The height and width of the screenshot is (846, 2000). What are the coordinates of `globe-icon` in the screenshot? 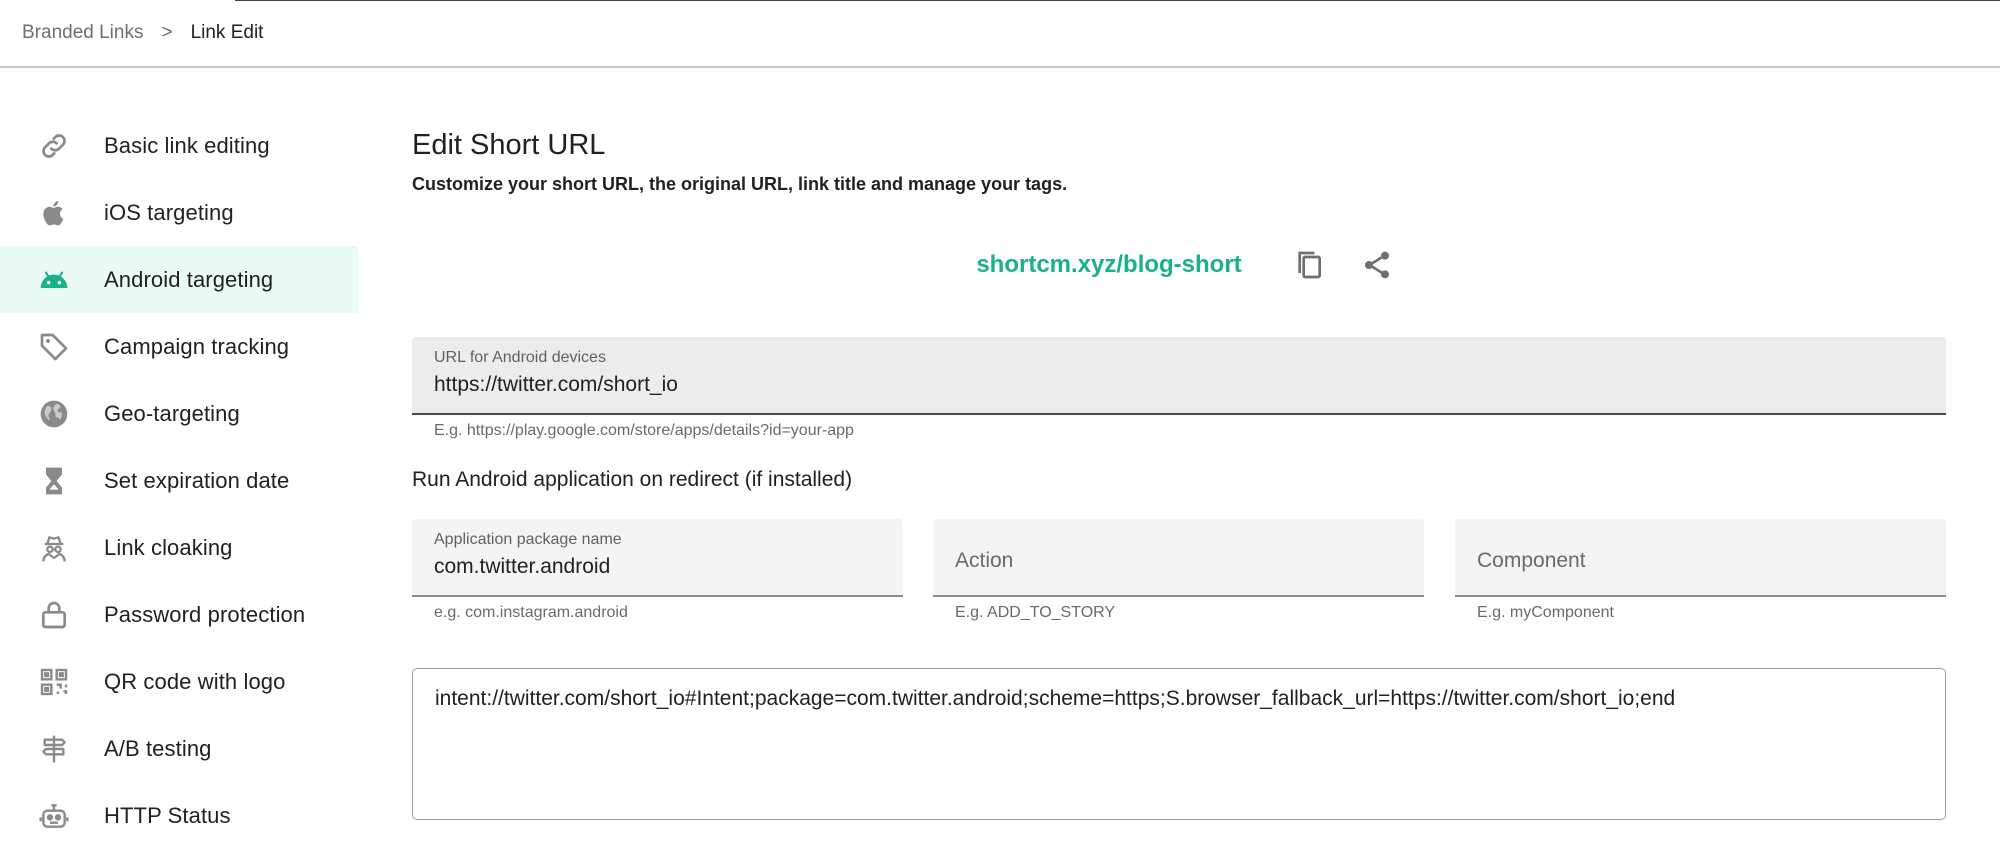 It's located at (54, 414).